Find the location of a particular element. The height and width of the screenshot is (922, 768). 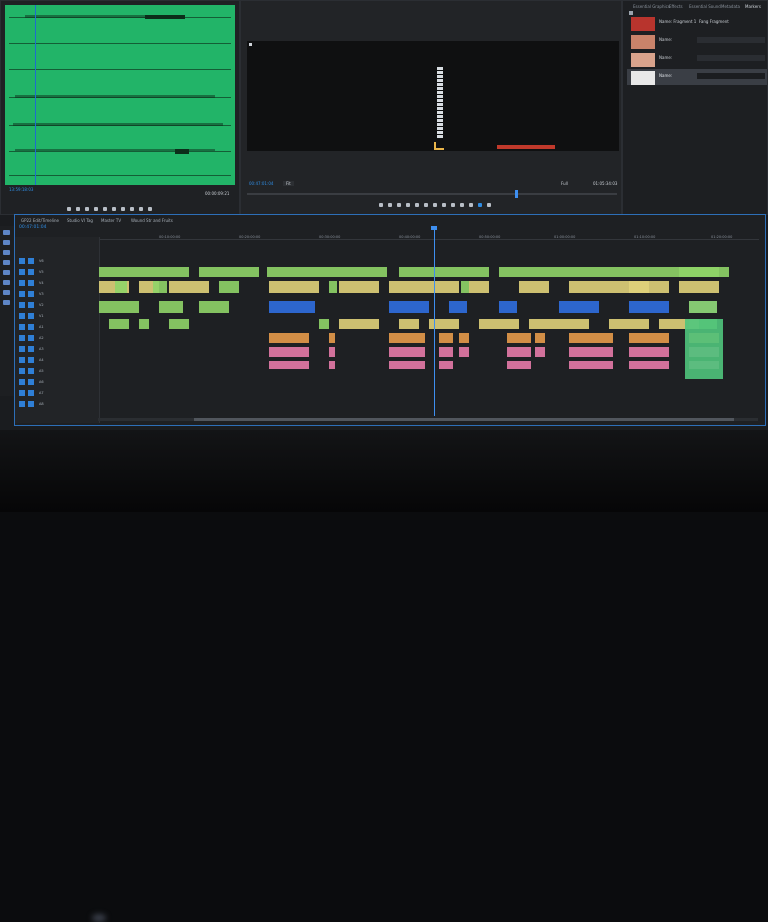

tab-essential-graphics: Essential Graphics is located at coordinates (651, 6).